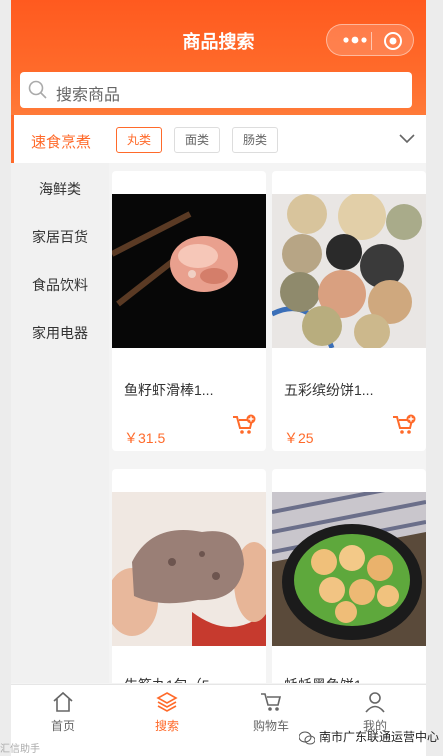 Image resolution: width=443 pixels, height=756 pixels. What do you see at coordinates (20, 749) in the screenshot?
I see `watermark-left: 汇信助手` at bounding box center [20, 749].